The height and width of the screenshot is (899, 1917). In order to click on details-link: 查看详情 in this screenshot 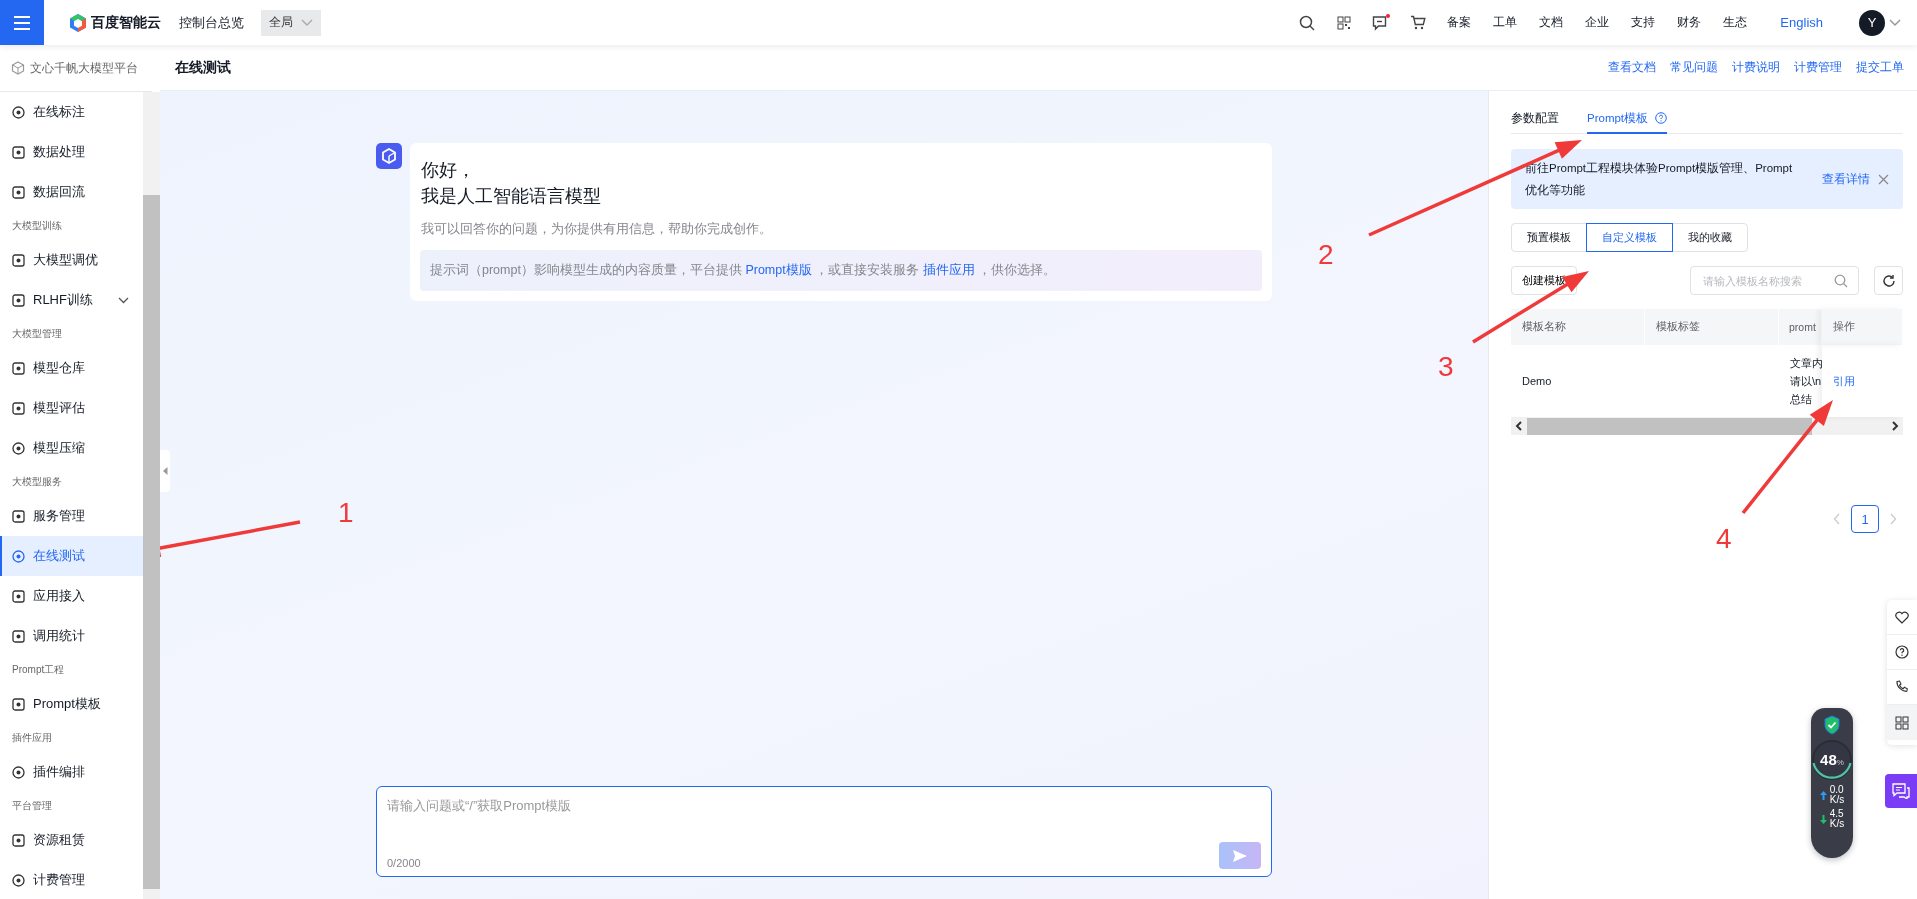, I will do `click(1846, 179)`.